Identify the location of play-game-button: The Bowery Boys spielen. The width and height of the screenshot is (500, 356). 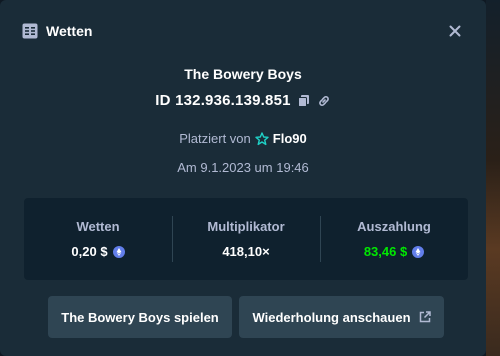
(140, 317).